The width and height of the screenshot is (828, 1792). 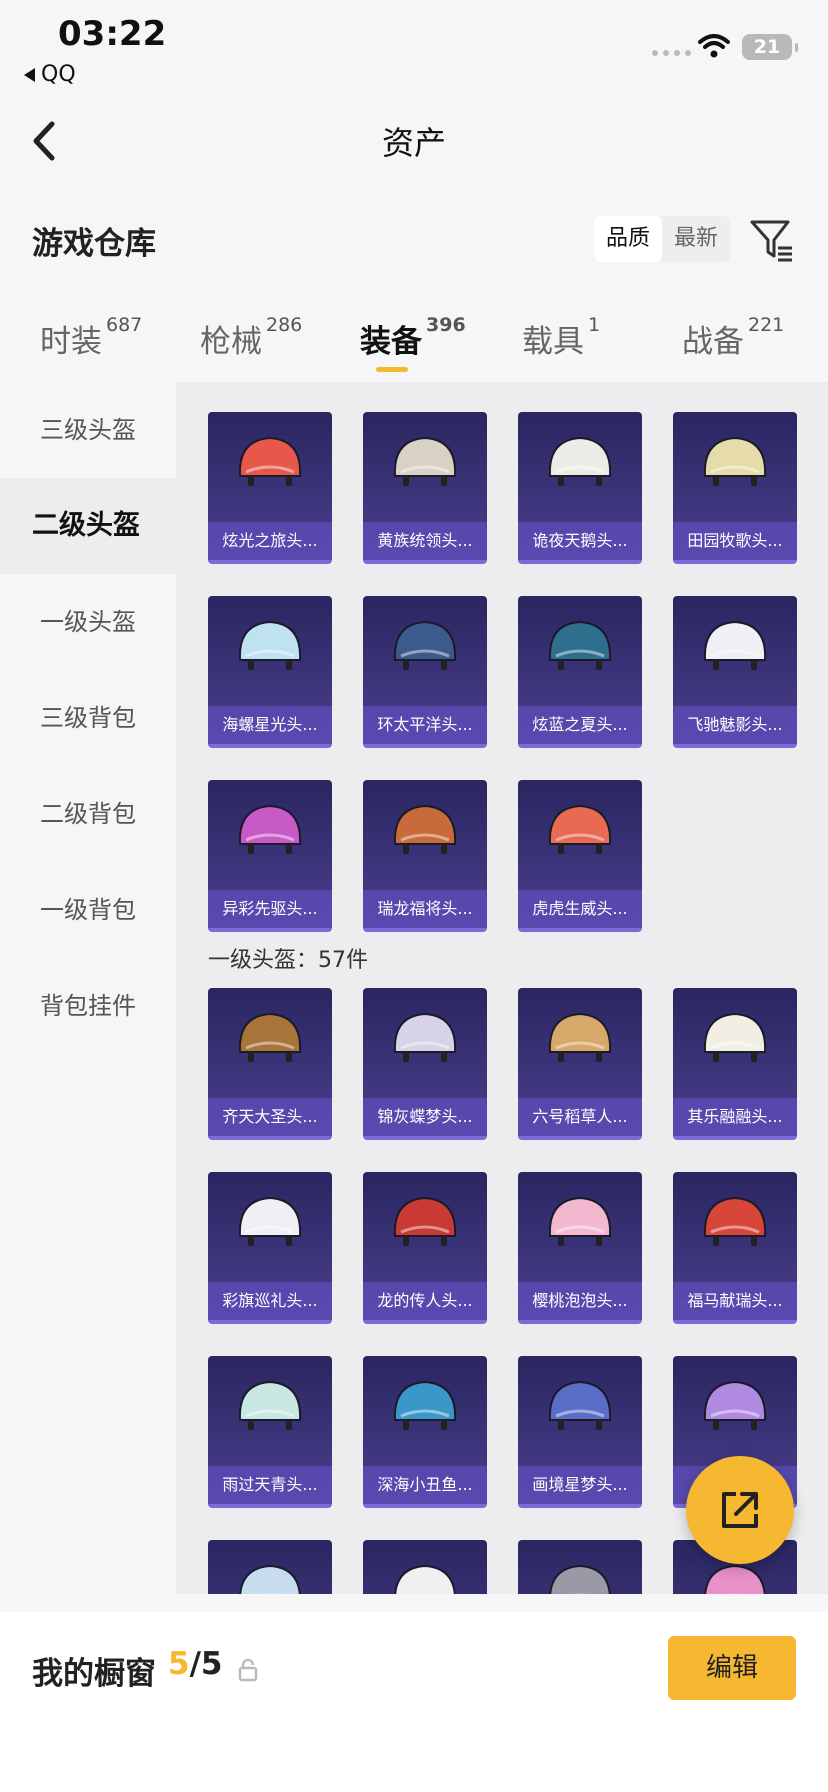 What do you see at coordinates (195, 1664) in the screenshot?
I see `showcase-count: 5/5` at bounding box center [195, 1664].